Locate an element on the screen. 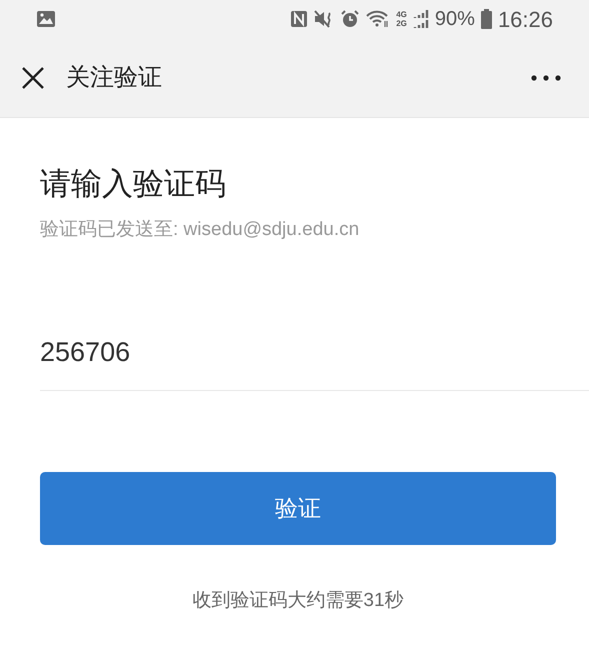  page-title: 关注验证 is located at coordinates (114, 77).